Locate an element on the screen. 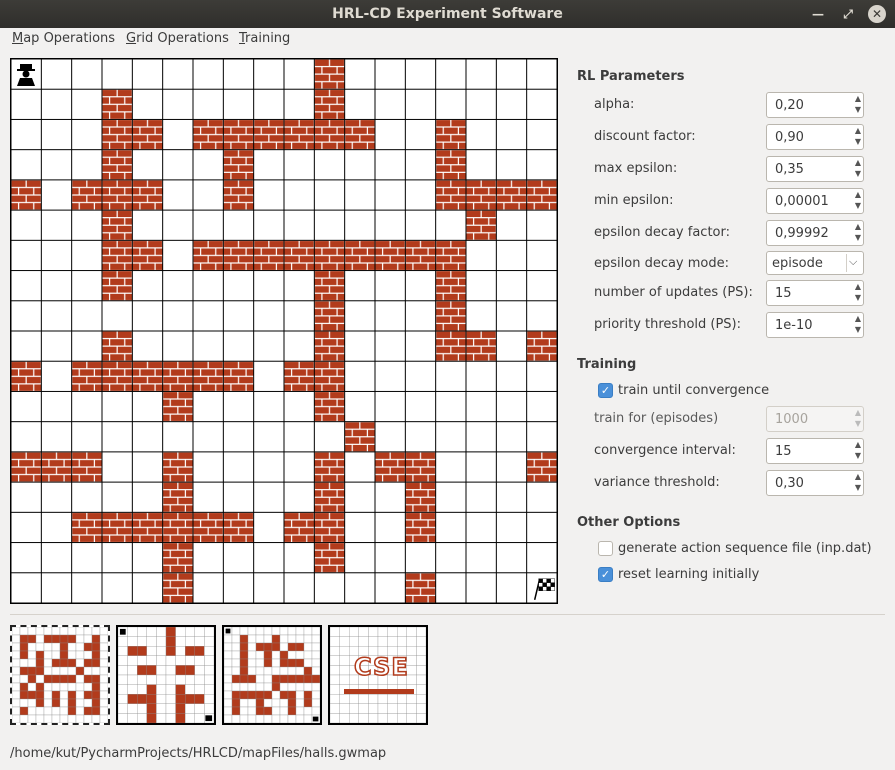 The height and width of the screenshot is (770, 895). restore-icon: ⤢ is located at coordinates (848, 14).